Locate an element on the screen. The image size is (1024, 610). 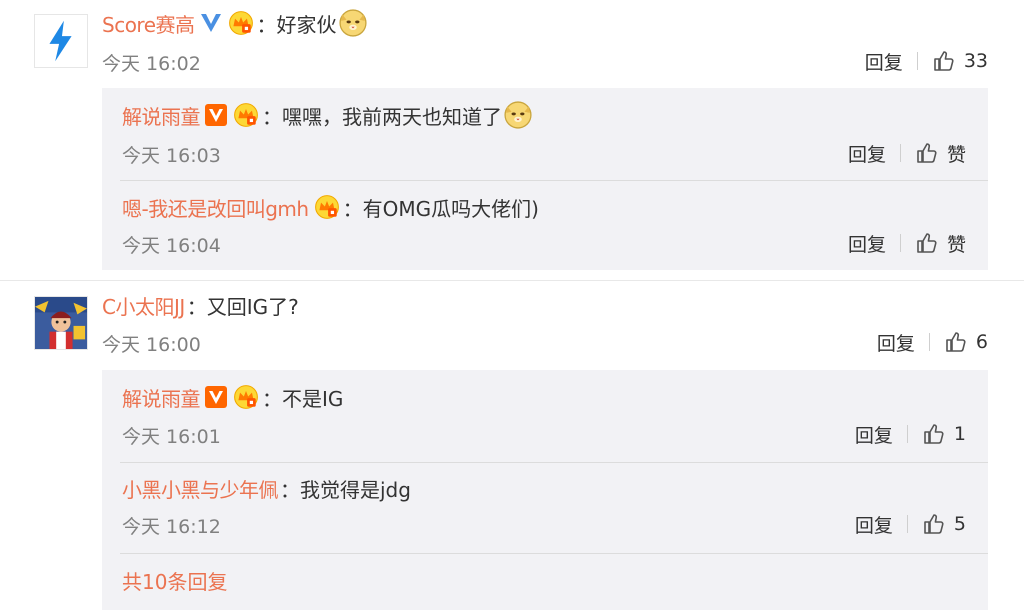
comment-actions: 回复 6 is located at coordinates (932, 342).